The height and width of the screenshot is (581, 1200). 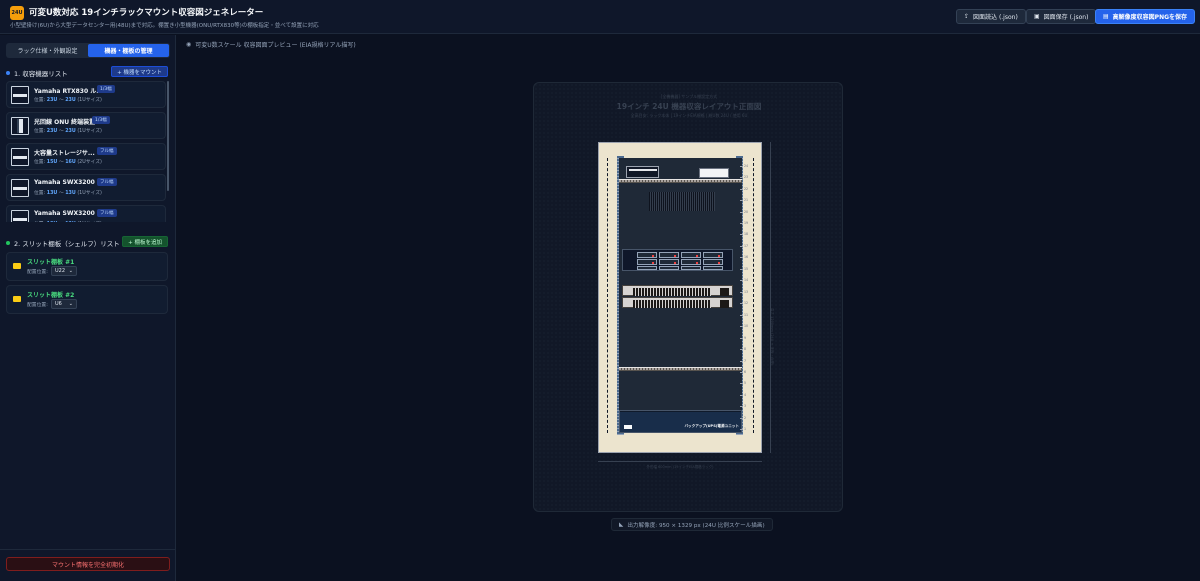 I want to click on shelf-position-select: U22 ⌄, so click(x=64, y=271).